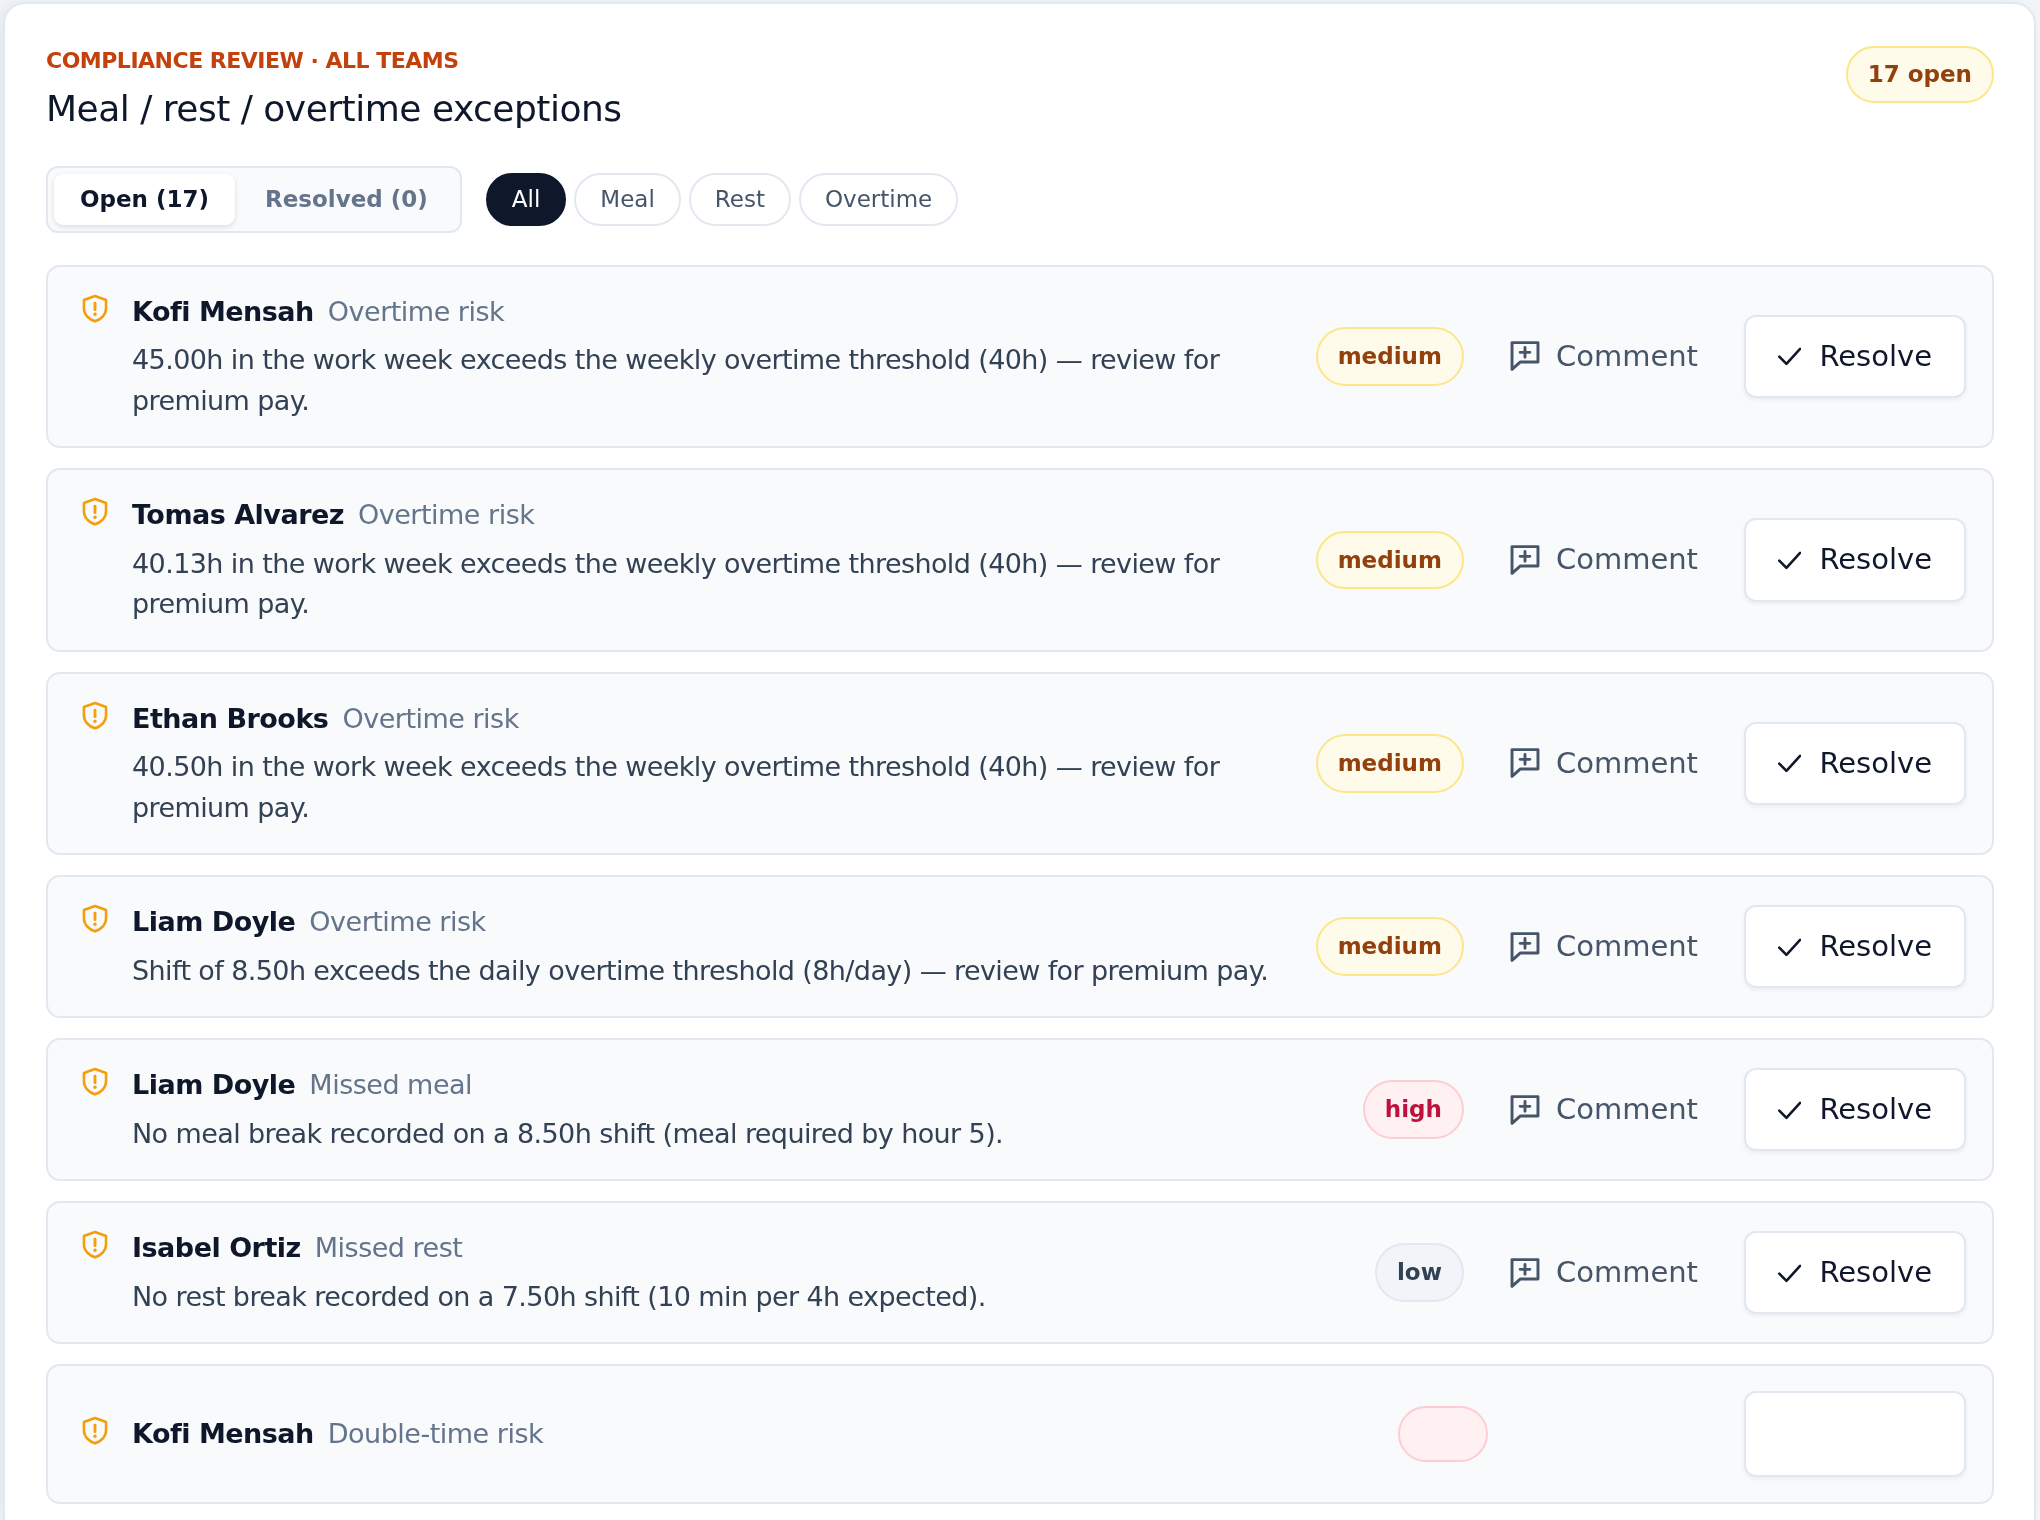 The height and width of the screenshot is (1520, 2040). I want to click on severity-badge: high, so click(1413, 1109).